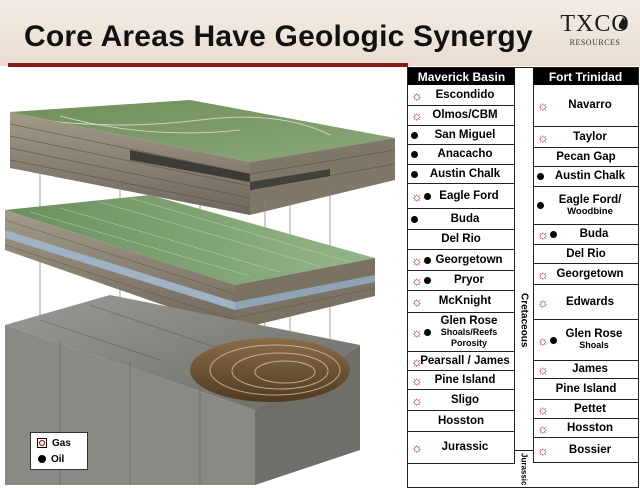 The image size is (640, 488). What do you see at coordinates (461, 361) in the screenshot?
I see `maverick-formation-row: ☼ Pearsall / James` at bounding box center [461, 361].